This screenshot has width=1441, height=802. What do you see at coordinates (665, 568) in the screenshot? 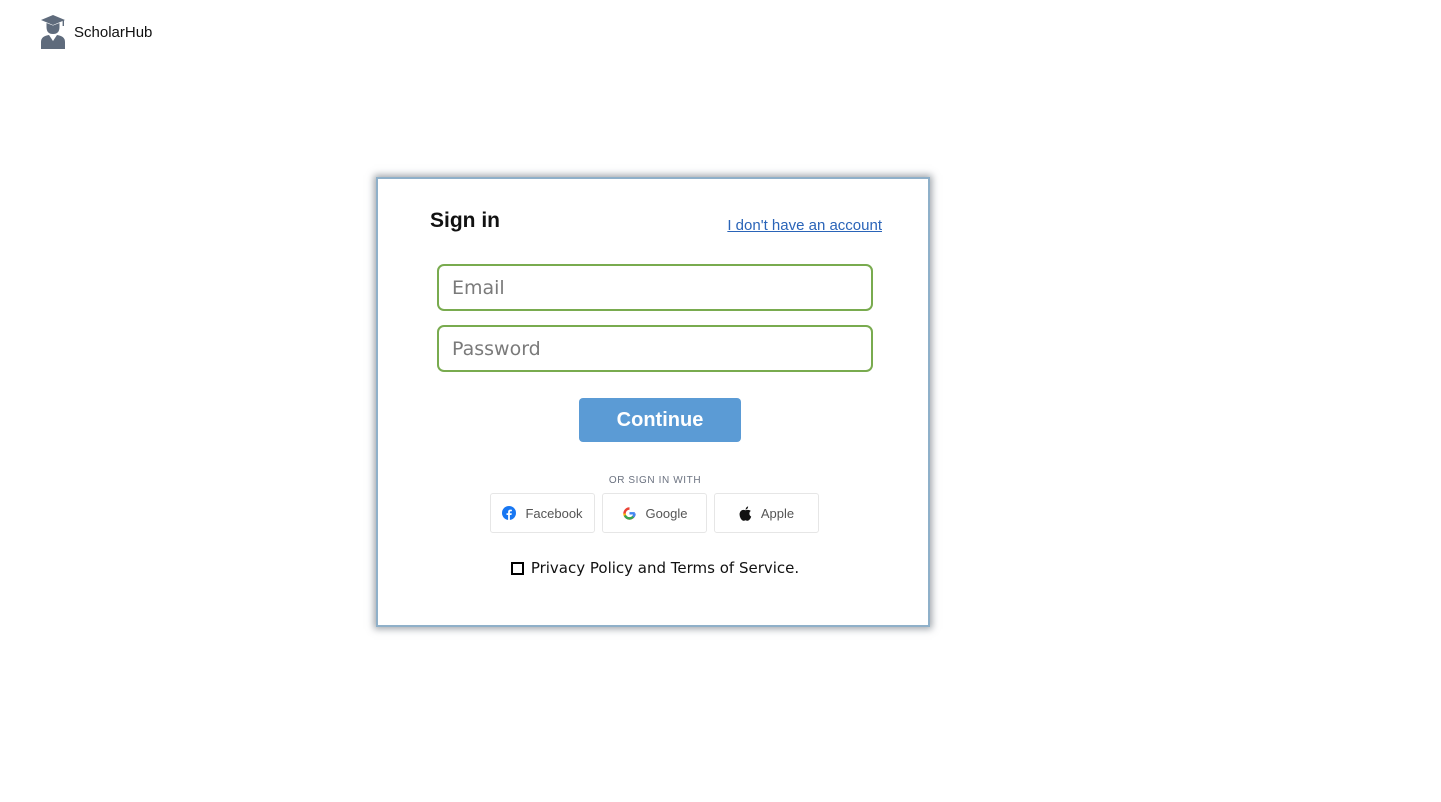
I see `terms-text: Privacy Policy and Terms of Service.` at bounding box center [665, 568].